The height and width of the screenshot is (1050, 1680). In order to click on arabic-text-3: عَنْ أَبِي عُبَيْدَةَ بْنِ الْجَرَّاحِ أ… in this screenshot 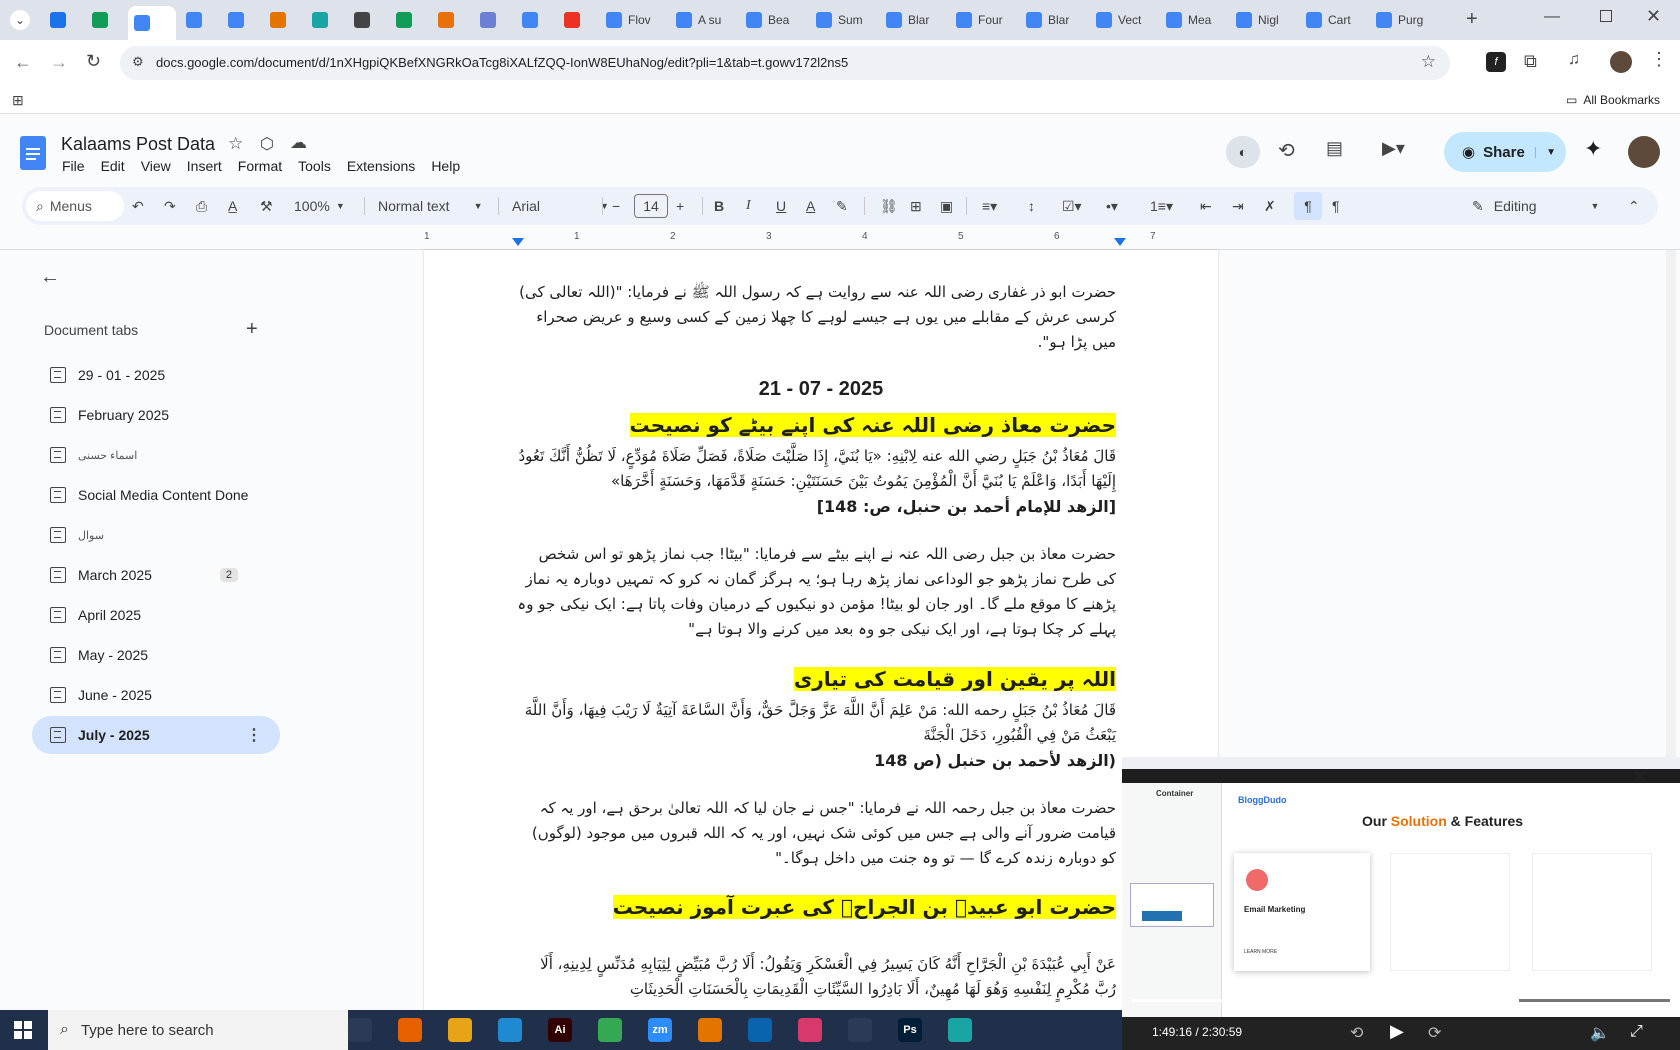, I will do `click(816, 977)`.